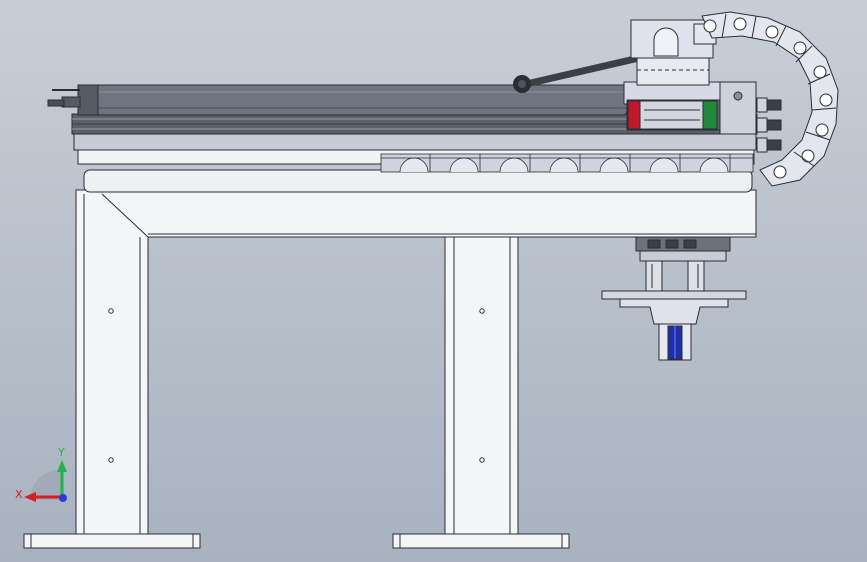 This screenshot has width=867, height=562. What do you see at coordinates (63, 498) in the screenshot?
I see `z-axis-dot` at bounding box center [63, 498].